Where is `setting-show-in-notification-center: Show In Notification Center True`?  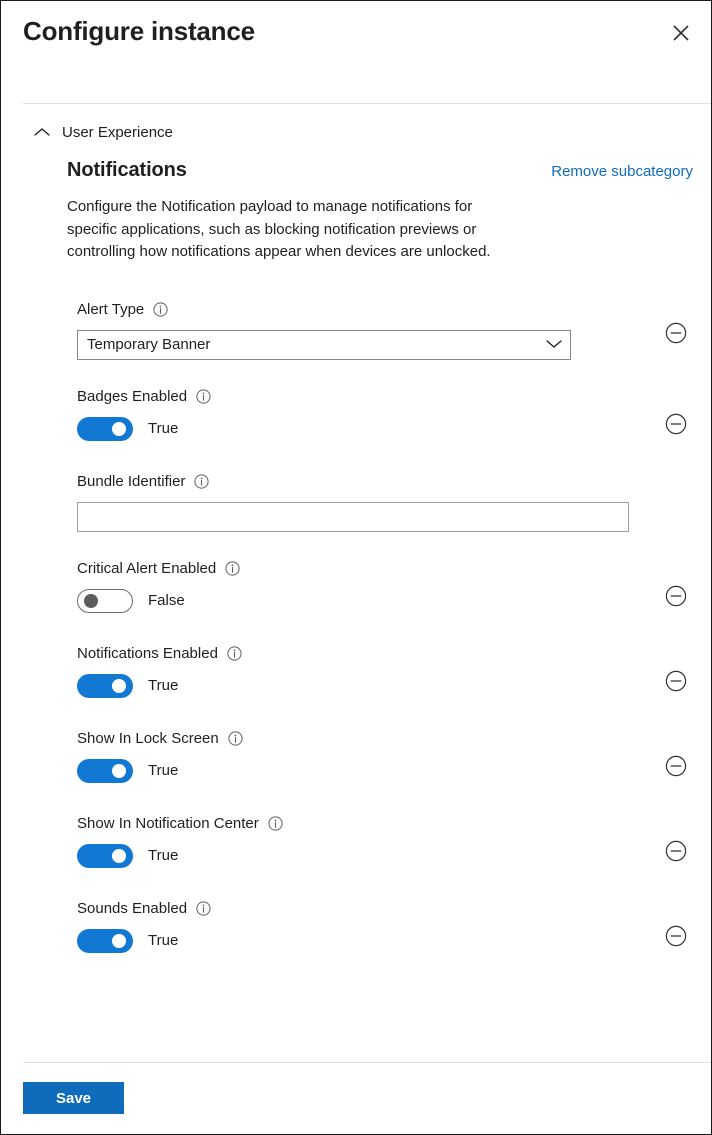
setting-show-in-notification-center: Show In Notification Center True is located at coordinates (385, 843).